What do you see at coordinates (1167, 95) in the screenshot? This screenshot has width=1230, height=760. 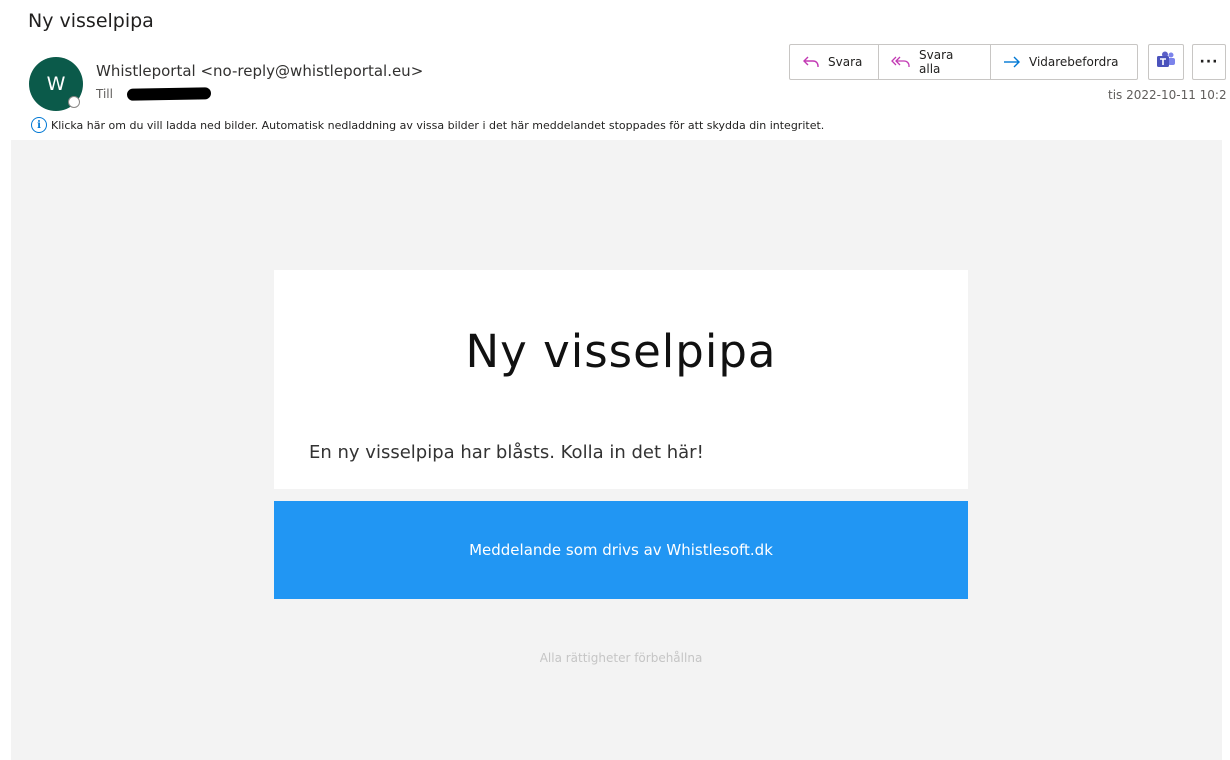 I see `received-date: tis 2022-10-11 10:2` at bounding box center [1167, 95].